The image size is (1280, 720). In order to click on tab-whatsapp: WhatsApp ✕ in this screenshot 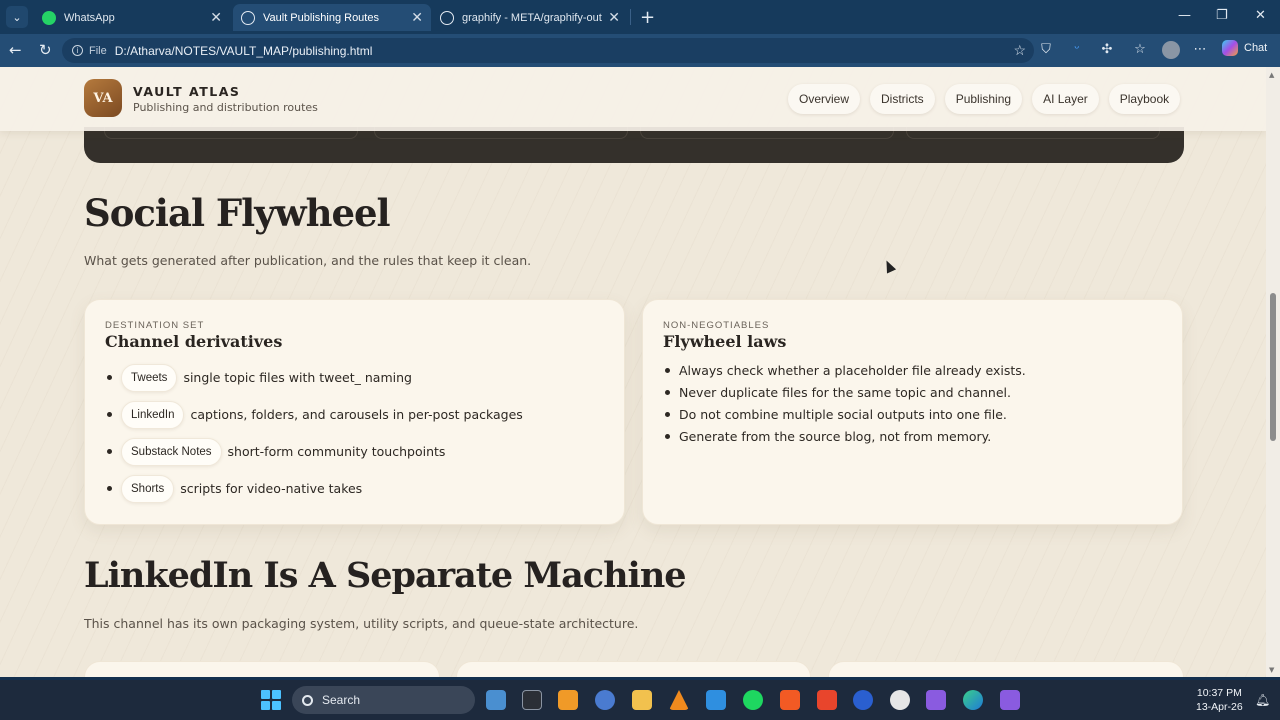, I will do `click(132, 17)`.